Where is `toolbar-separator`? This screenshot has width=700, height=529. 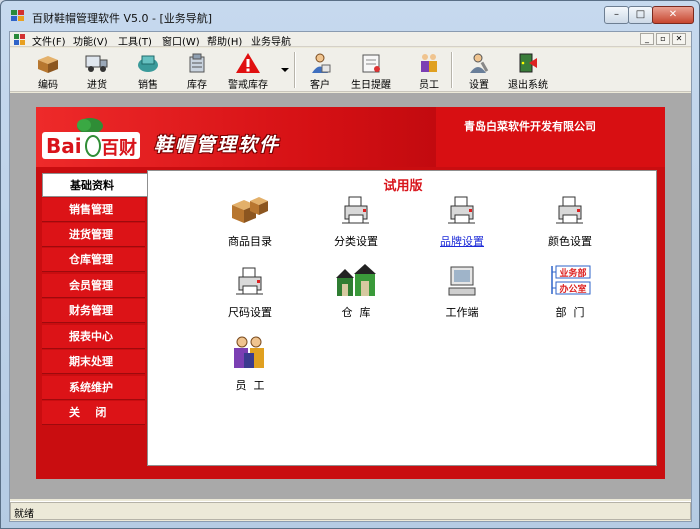
toolbar-separator is located at coordinates (452, 70).